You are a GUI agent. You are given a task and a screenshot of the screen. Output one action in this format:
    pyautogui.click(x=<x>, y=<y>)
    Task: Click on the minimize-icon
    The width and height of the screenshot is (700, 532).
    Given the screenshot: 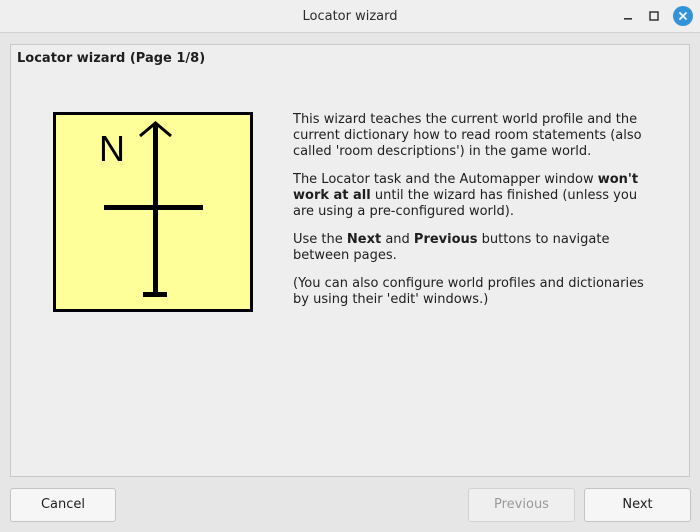 What is the action you would take?
    pyautogui.click(x=628, y=16)
    